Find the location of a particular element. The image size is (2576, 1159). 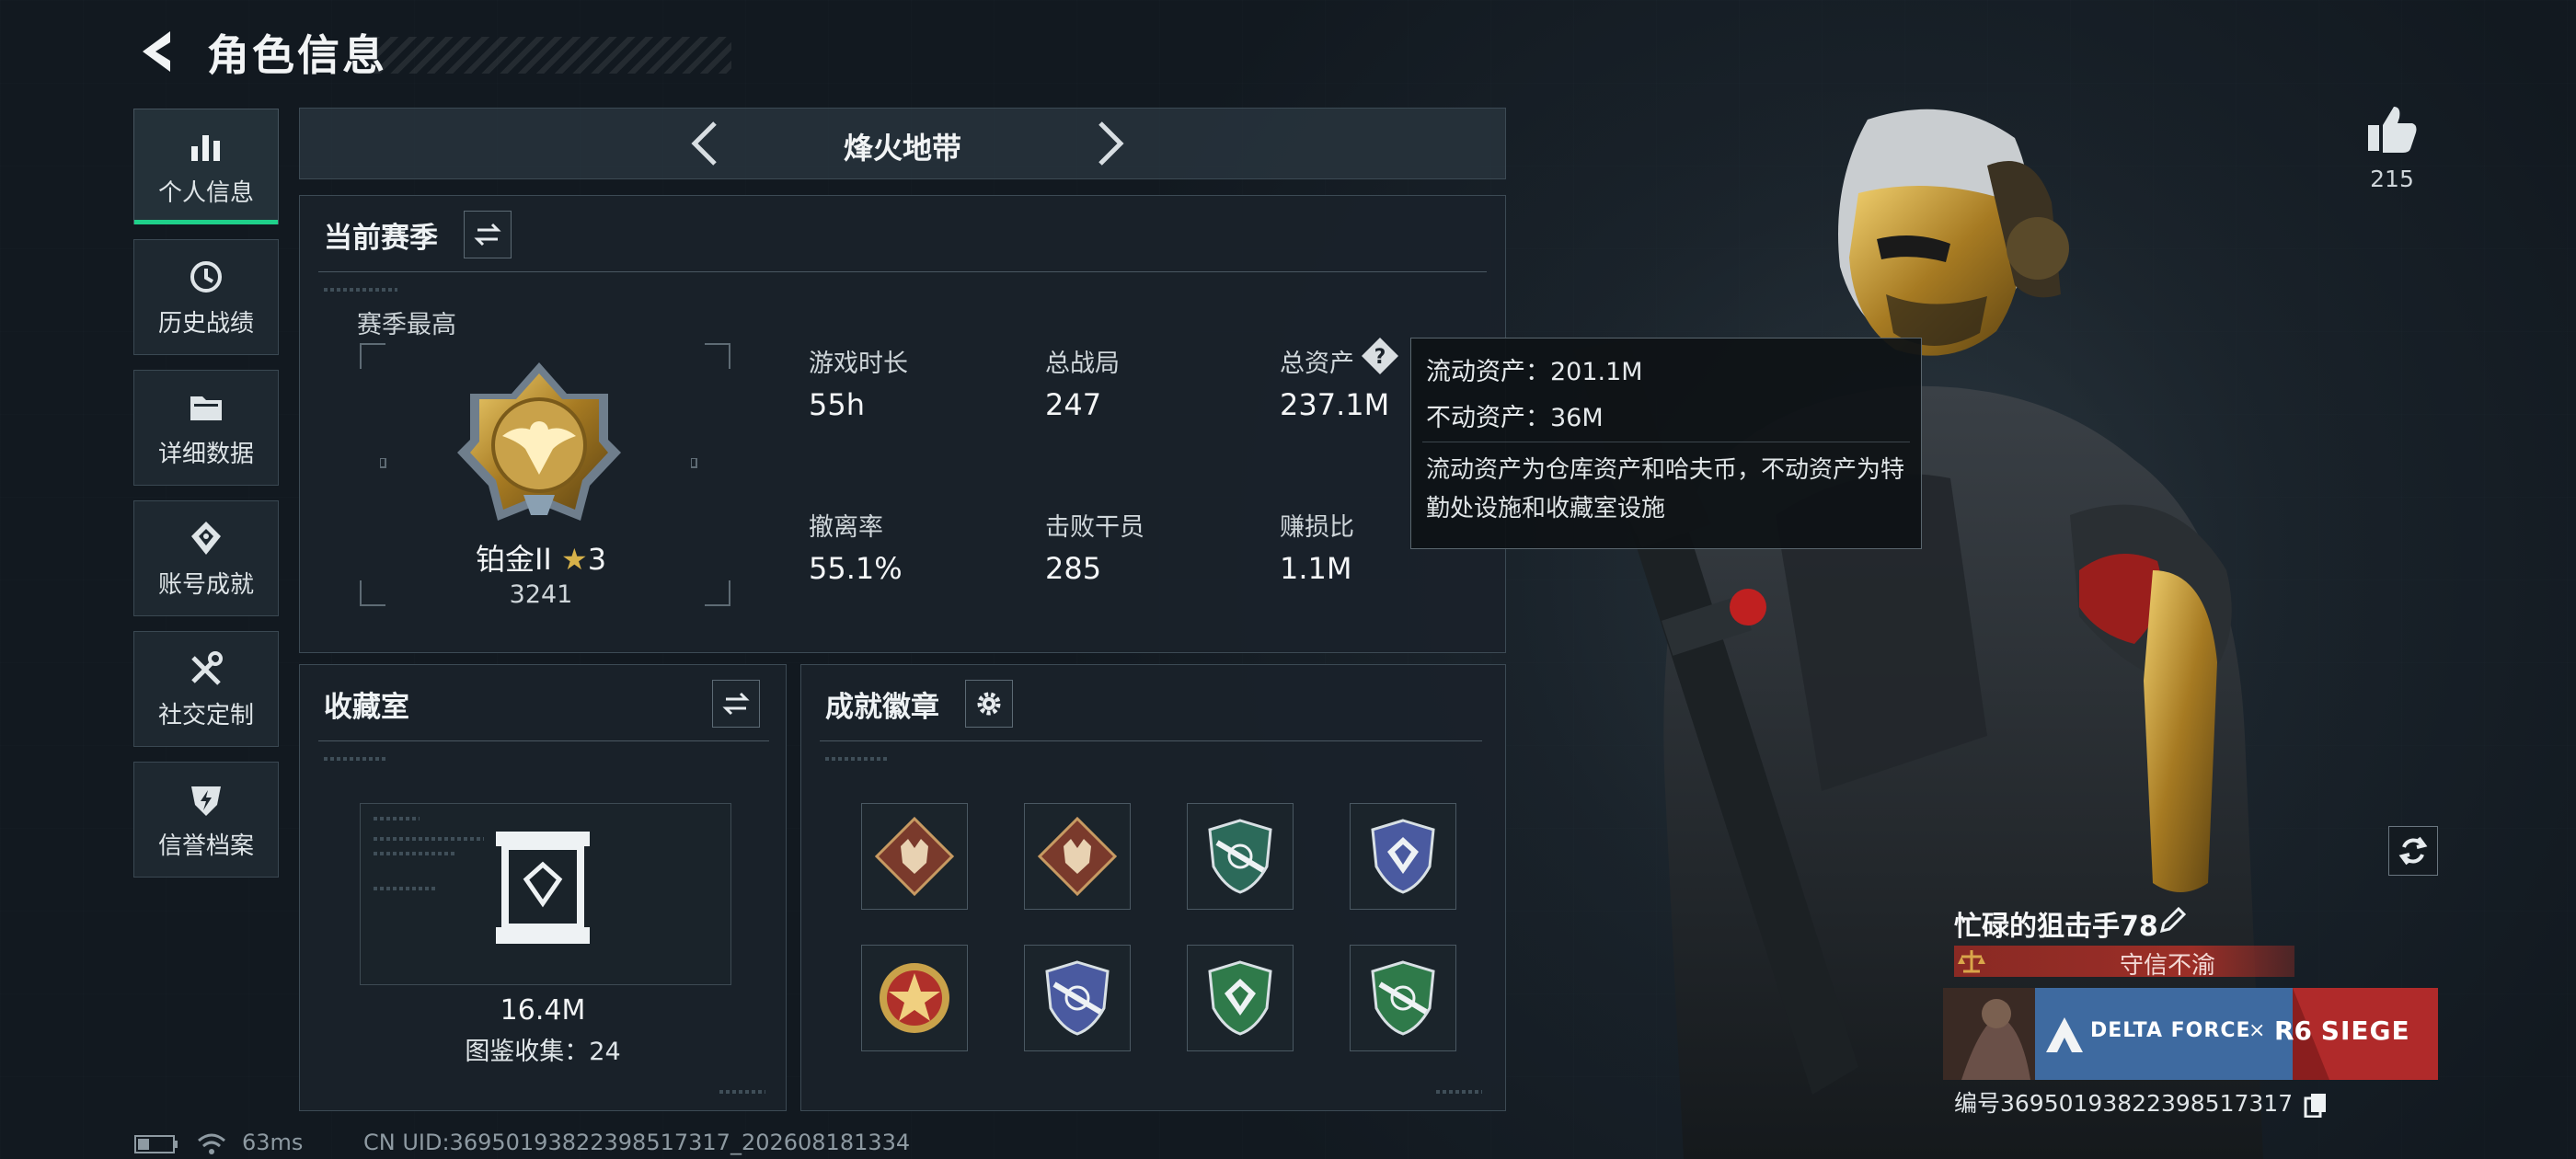

sidebar: 个人信息 历史战绩 详细数据 账号成就 社交定制 信誉档案 is located at coordinates (207, 500).